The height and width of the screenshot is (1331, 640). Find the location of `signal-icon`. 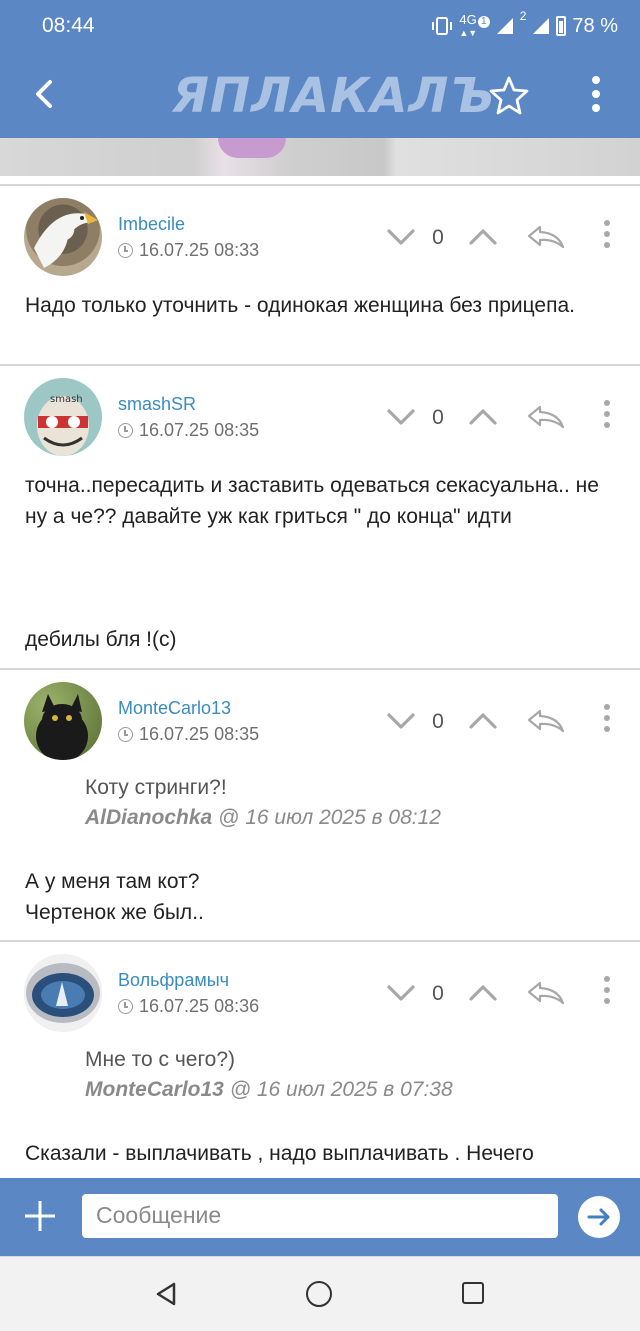

signal-icon is located at coordinates (504, 26).